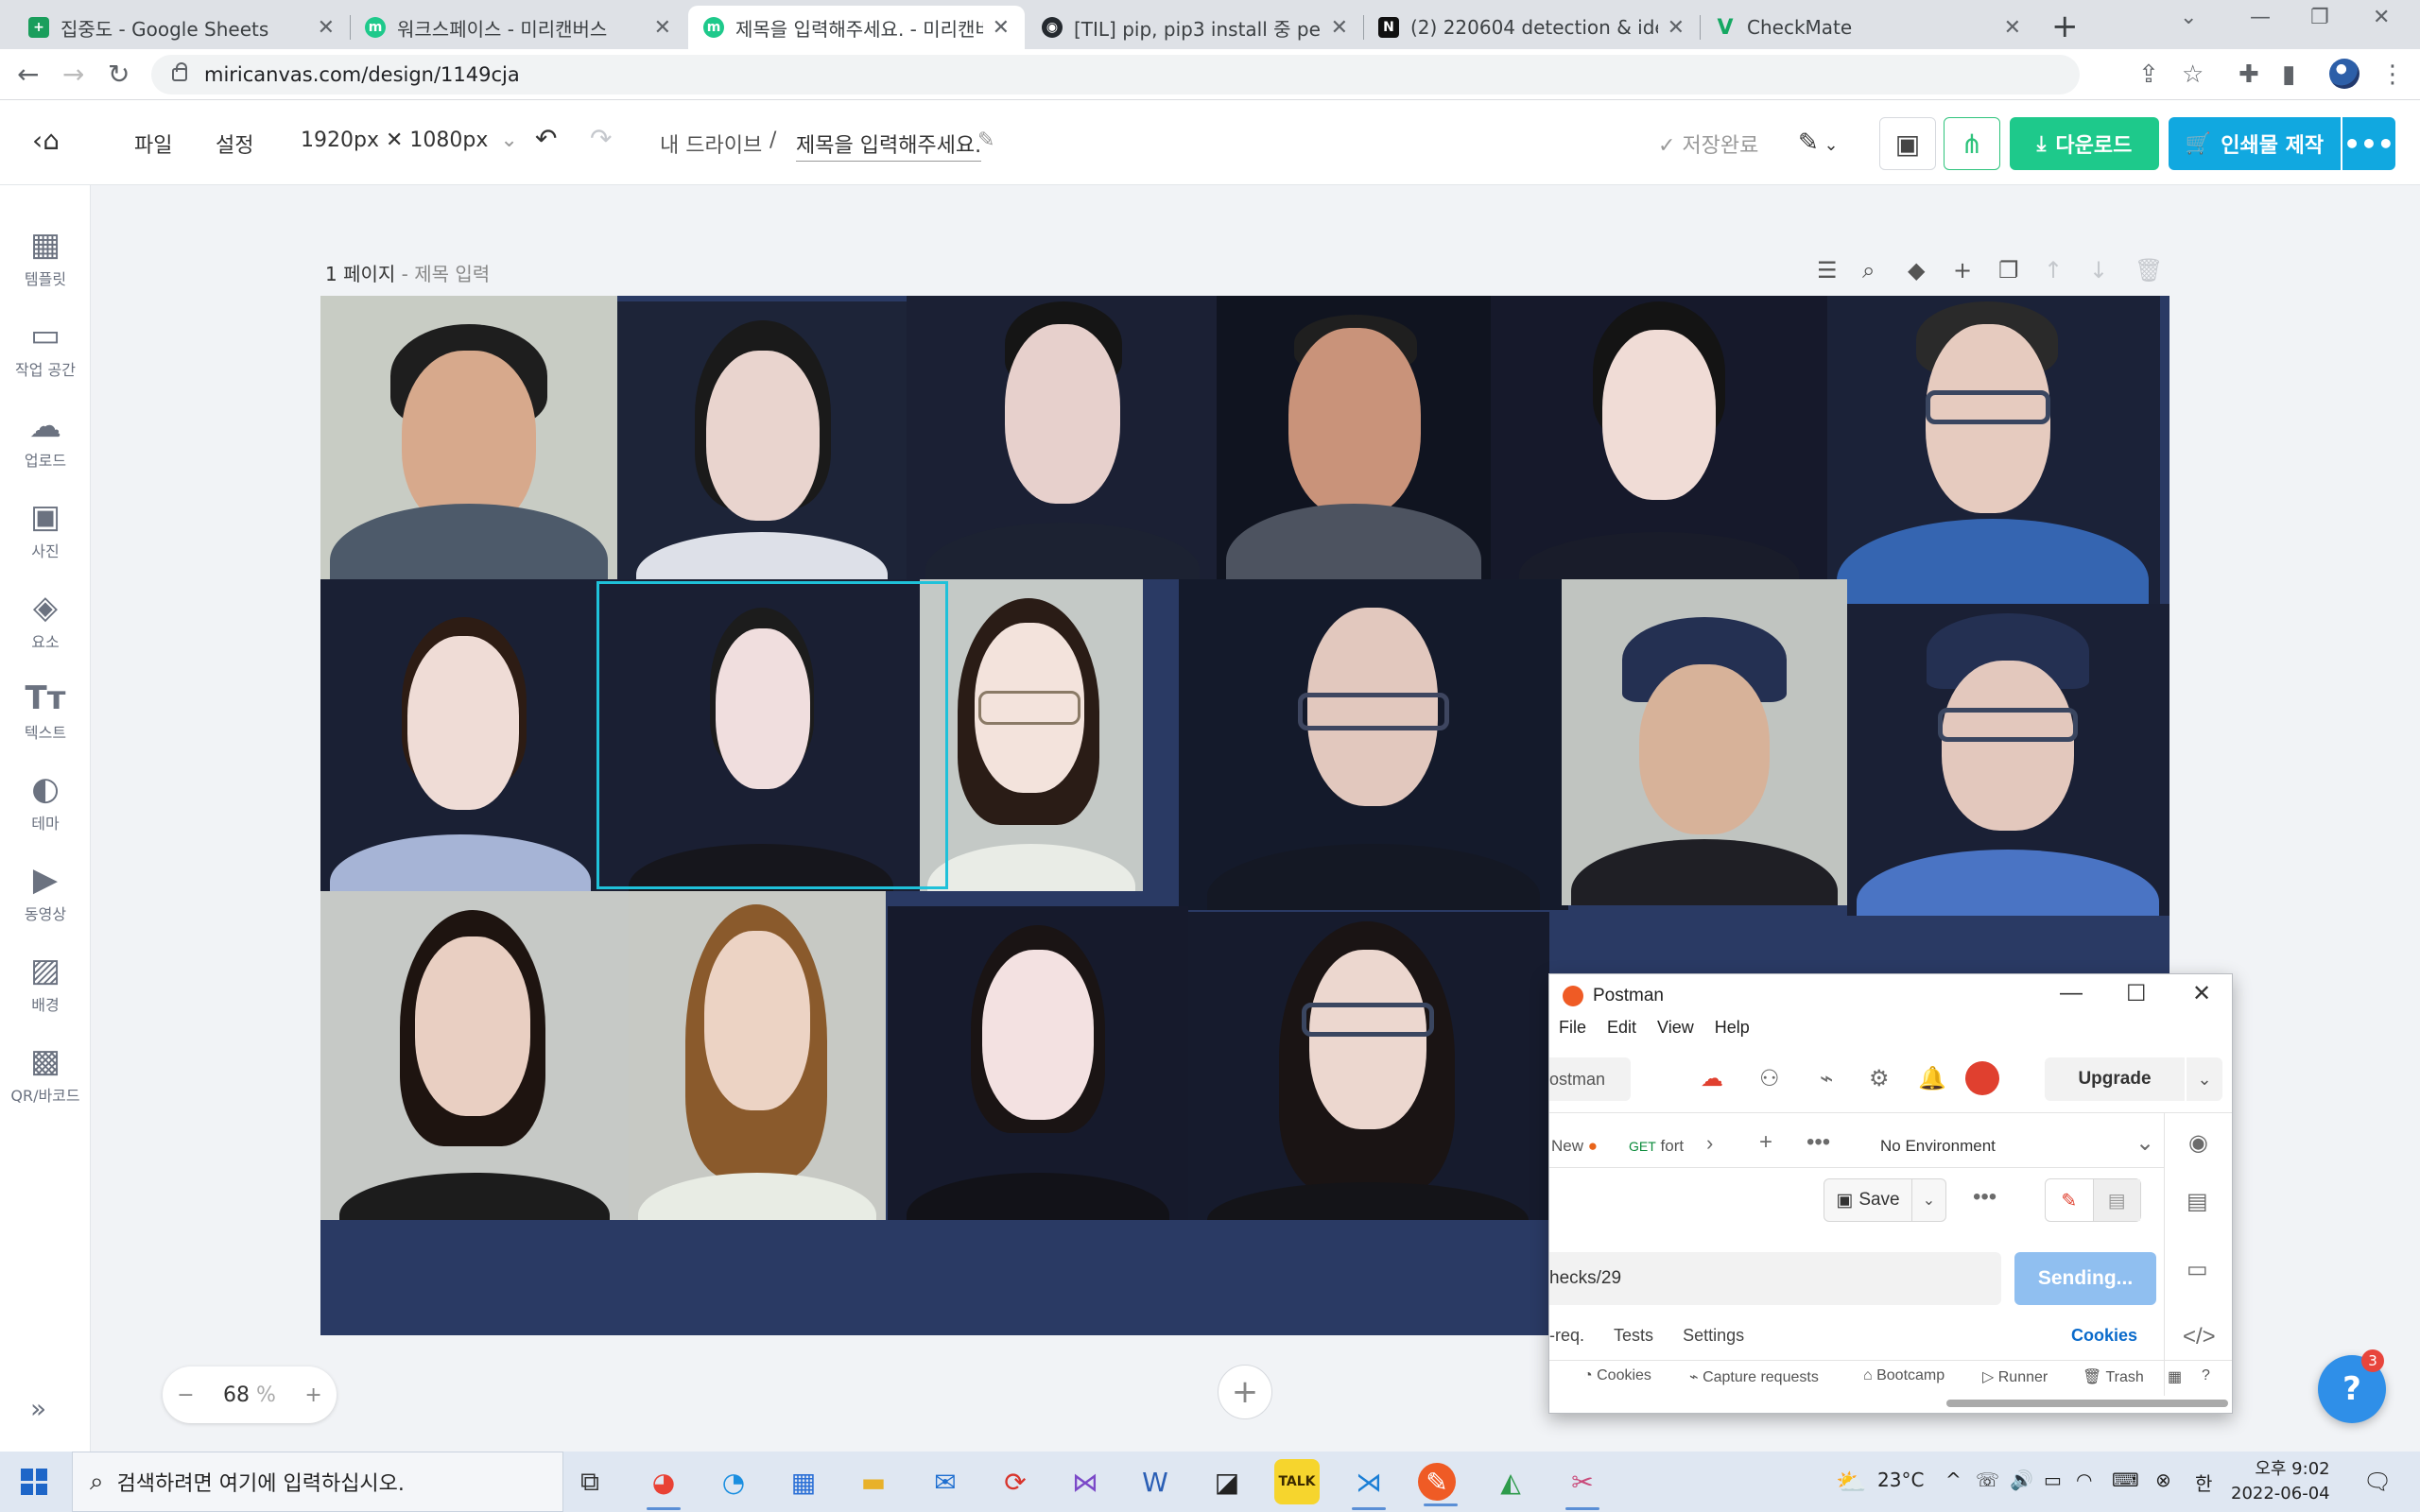  I want to click on upgrade-dropdown: ⌄, so click(2204, 1079).